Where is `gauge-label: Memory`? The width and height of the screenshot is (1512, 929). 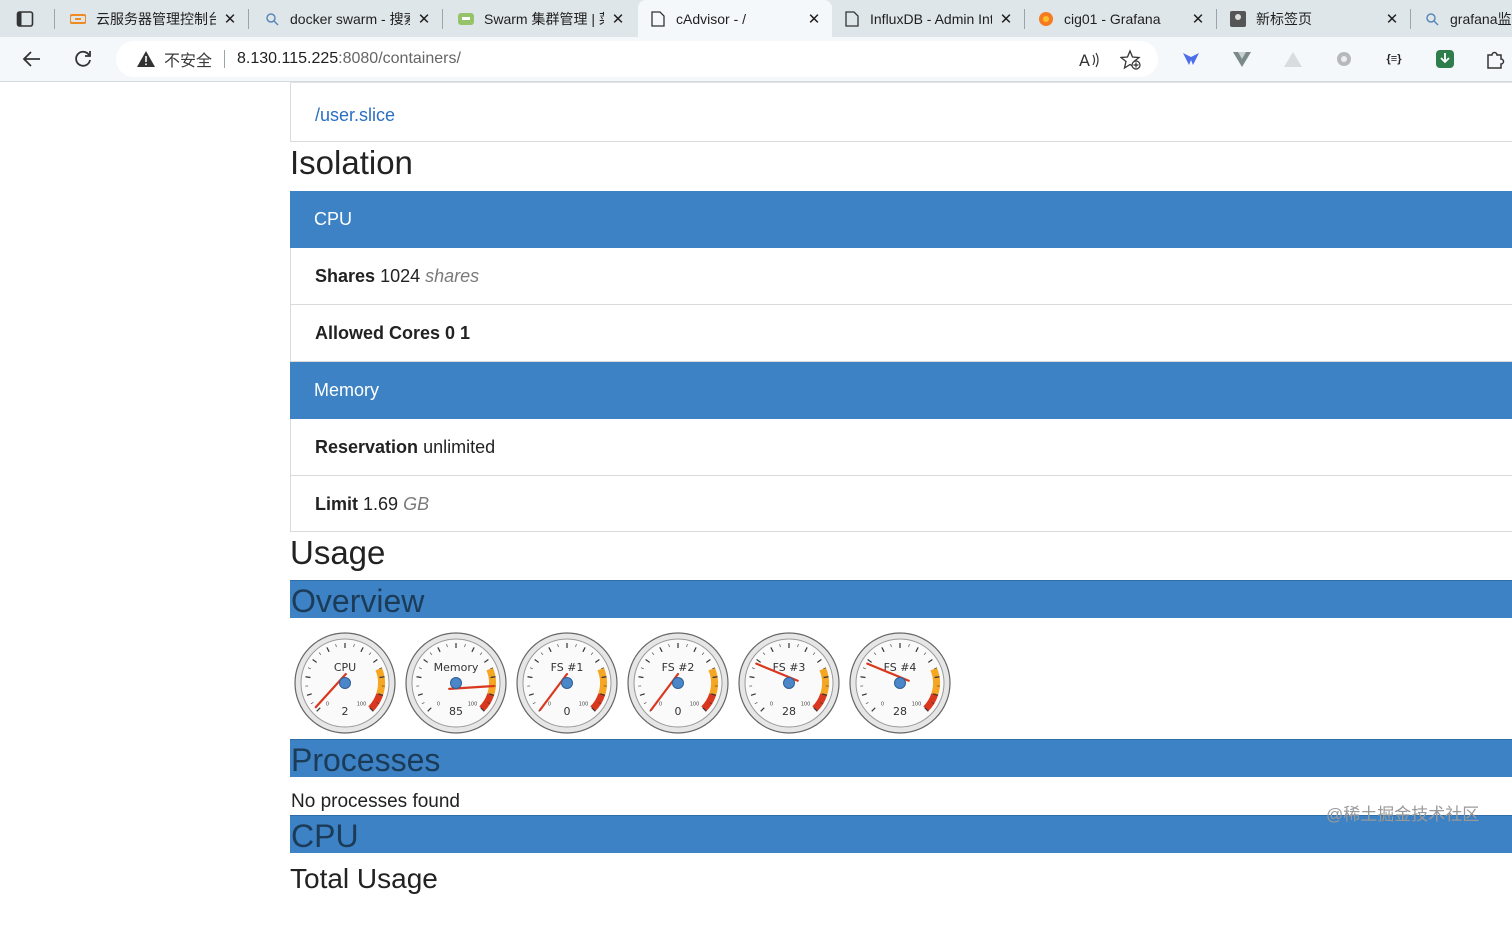
gauge-label: Memory is located at coordinates (456, 667).